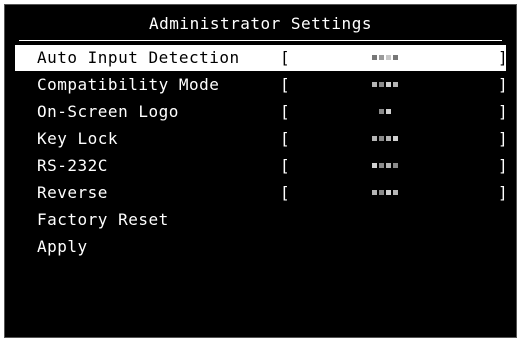 The width and height of the screenshot is (521, 342). What do you see at coordinates (138, 57) in the screenshot?
I see `menu-item-label: Auto Input Detection` at bounding box center [138, 57].